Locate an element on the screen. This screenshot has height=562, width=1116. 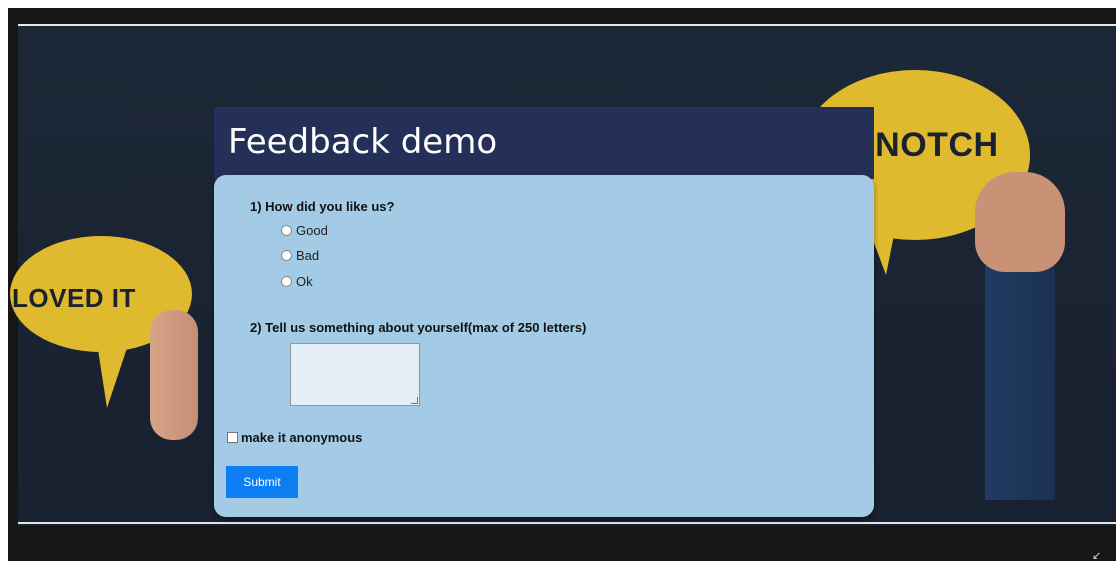
option-bad: Bad is located at coordinates (300, 255).